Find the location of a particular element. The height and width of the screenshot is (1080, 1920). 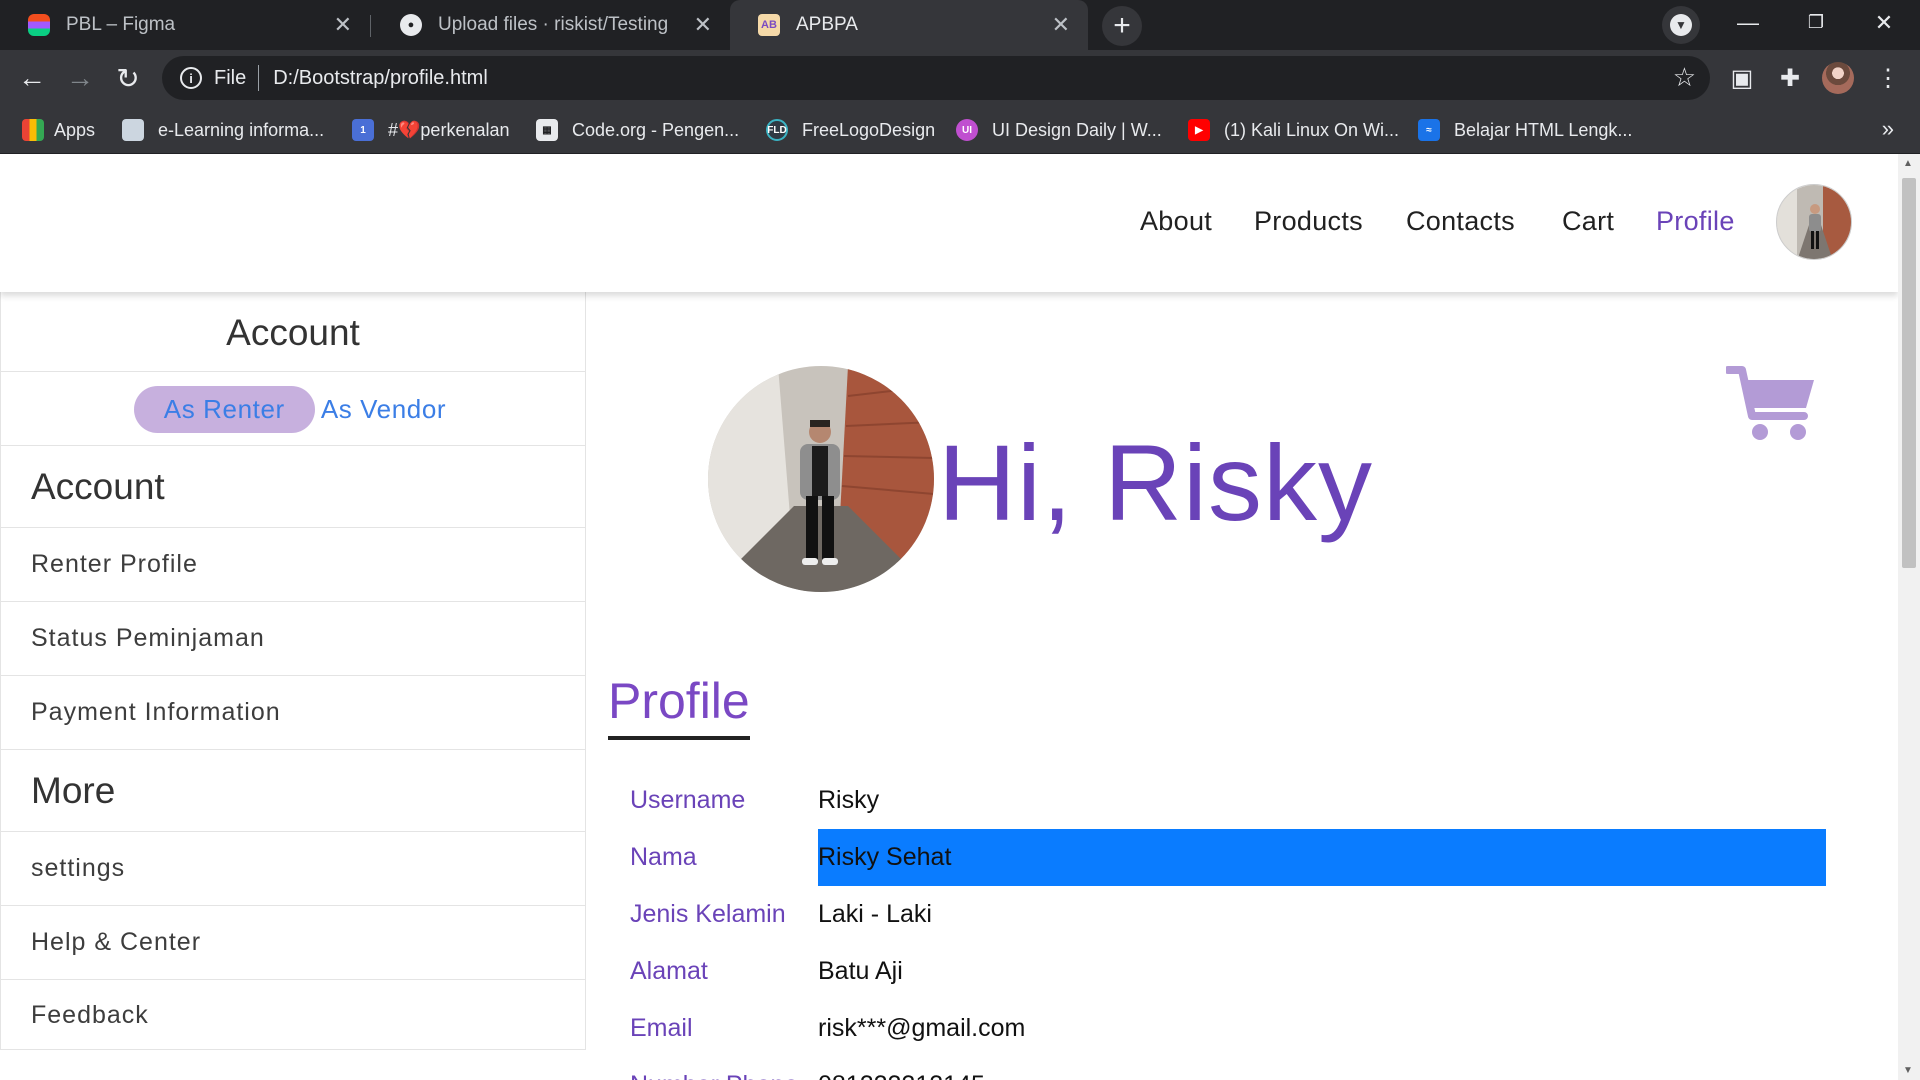

chevron-down-icon: ▼ is located at coordinates (1681, 25).